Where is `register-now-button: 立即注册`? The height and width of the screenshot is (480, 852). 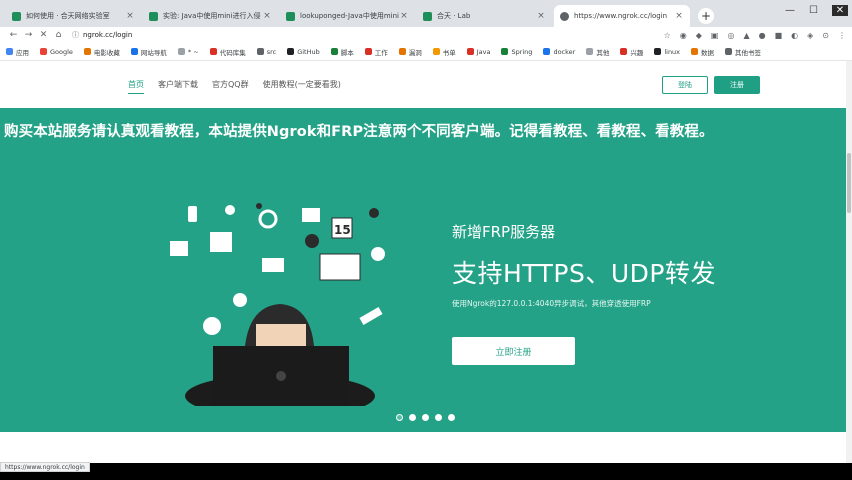 register-now-button: 立即注册 is located at coordinates (513, 351).